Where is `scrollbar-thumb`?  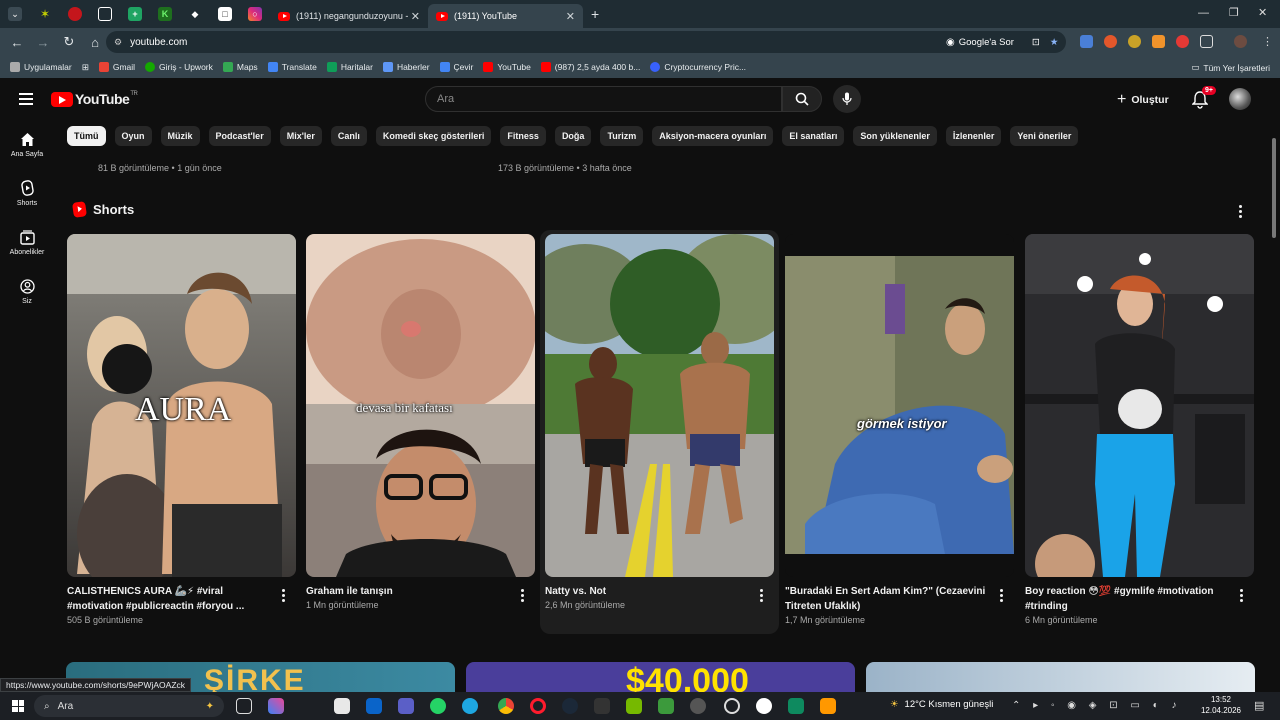
scrollbar-thumb is located at coordinates (1274, 188).